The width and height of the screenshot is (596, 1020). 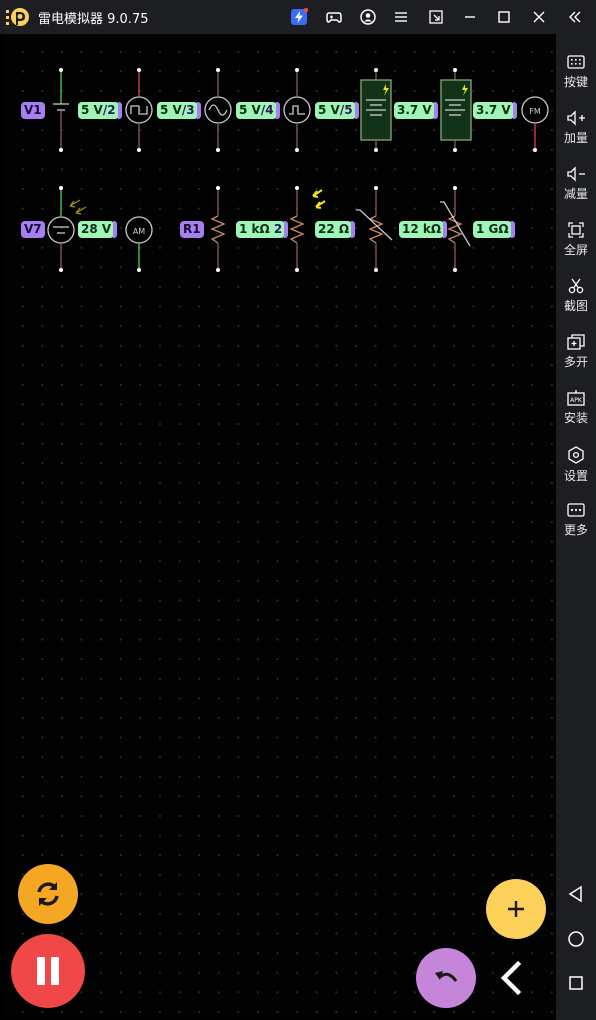 What do you see at coordinates (576, 466) in the screenshot?
I see `sidebar-item-settings: 设置` at bounding box center [576, 466].